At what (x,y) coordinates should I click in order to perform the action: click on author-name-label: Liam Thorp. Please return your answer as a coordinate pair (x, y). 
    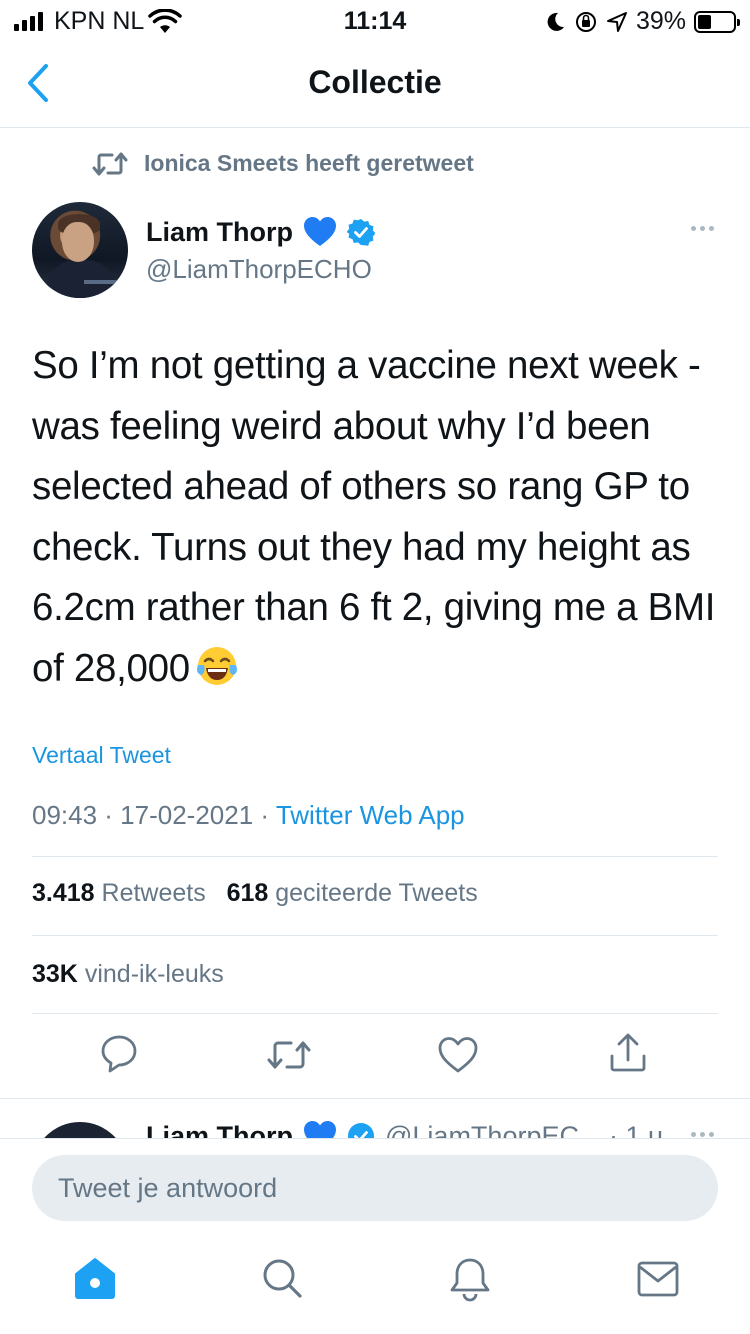
    Looking at the image, I should click on (219, 231).